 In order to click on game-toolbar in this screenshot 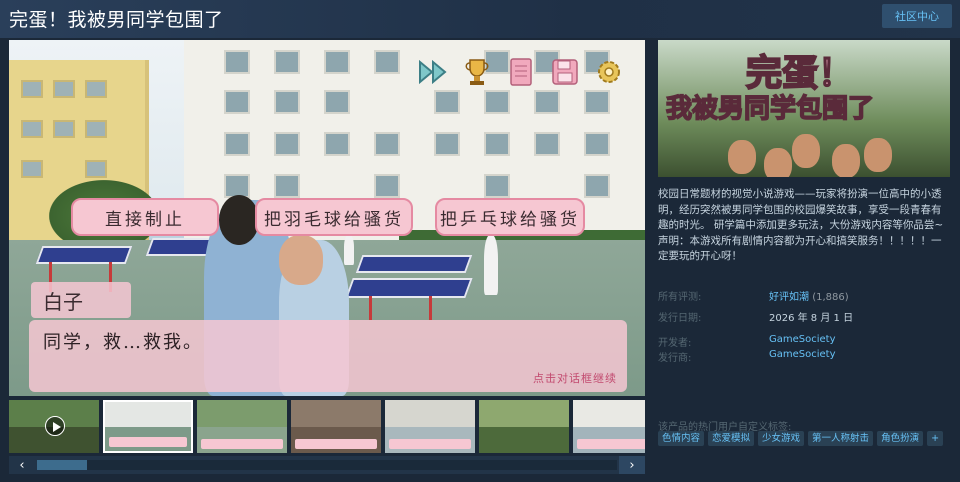, I will do `click(521, 72)`.